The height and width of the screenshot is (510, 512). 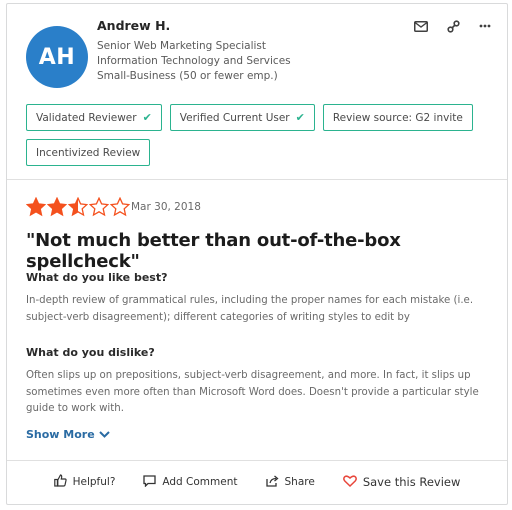 I want to click on badge-incentivized-review: Incentivized Review, so click(x=88, y=152).